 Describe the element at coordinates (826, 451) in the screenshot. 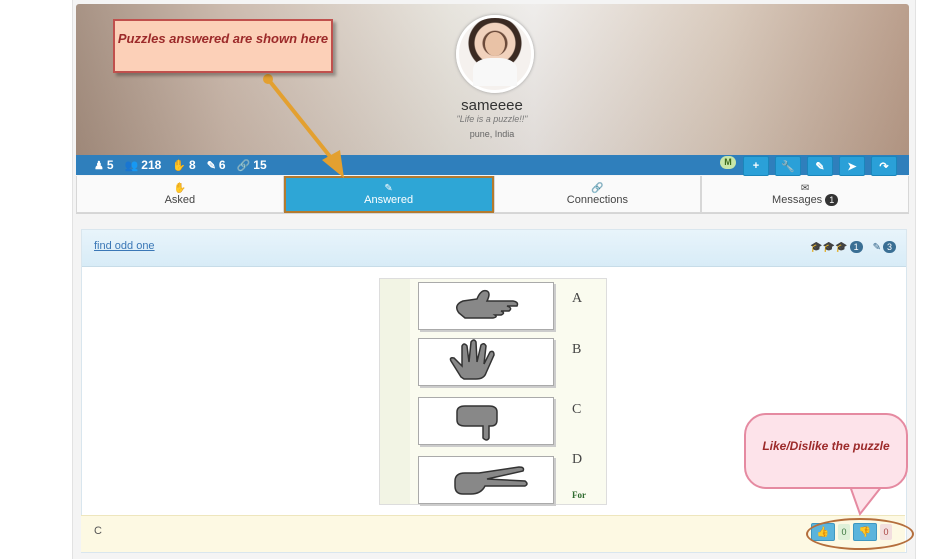

I see `vote-callout: Like/Dislike the puzzle` at that location.